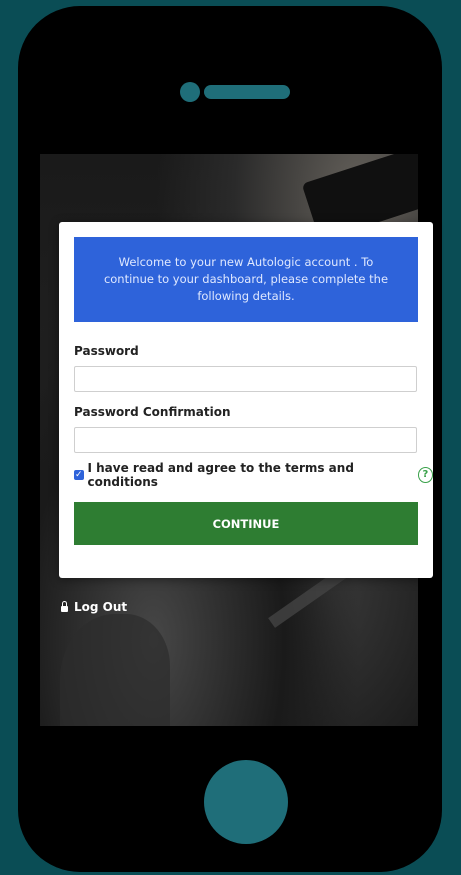 Image resolution: width=461 pixels, height=875 pixels. Describe the element at coordinates (152, 412) in the screenshot. I see `password-confirmation-label: Password Confirmation` at that location.